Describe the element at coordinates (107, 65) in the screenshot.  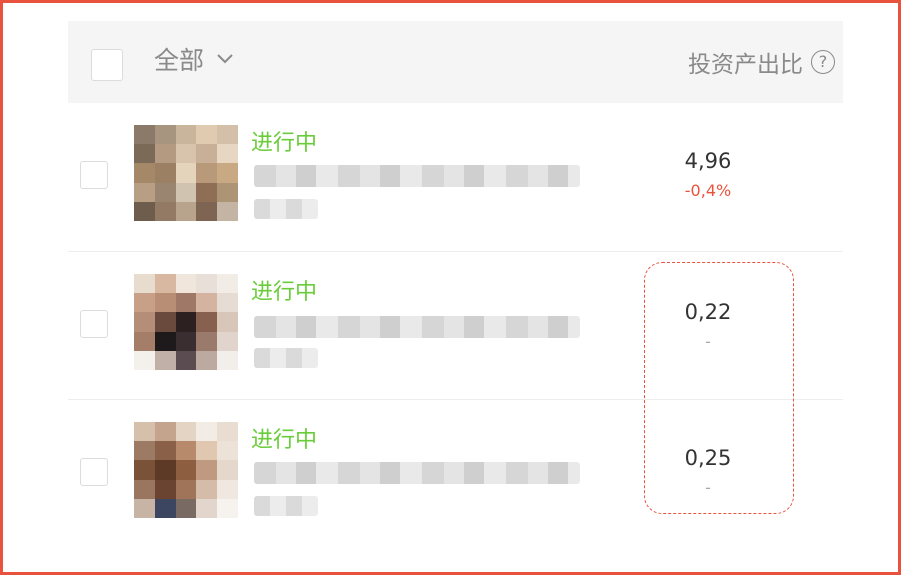
I see `select-all-checkbox` at that location.